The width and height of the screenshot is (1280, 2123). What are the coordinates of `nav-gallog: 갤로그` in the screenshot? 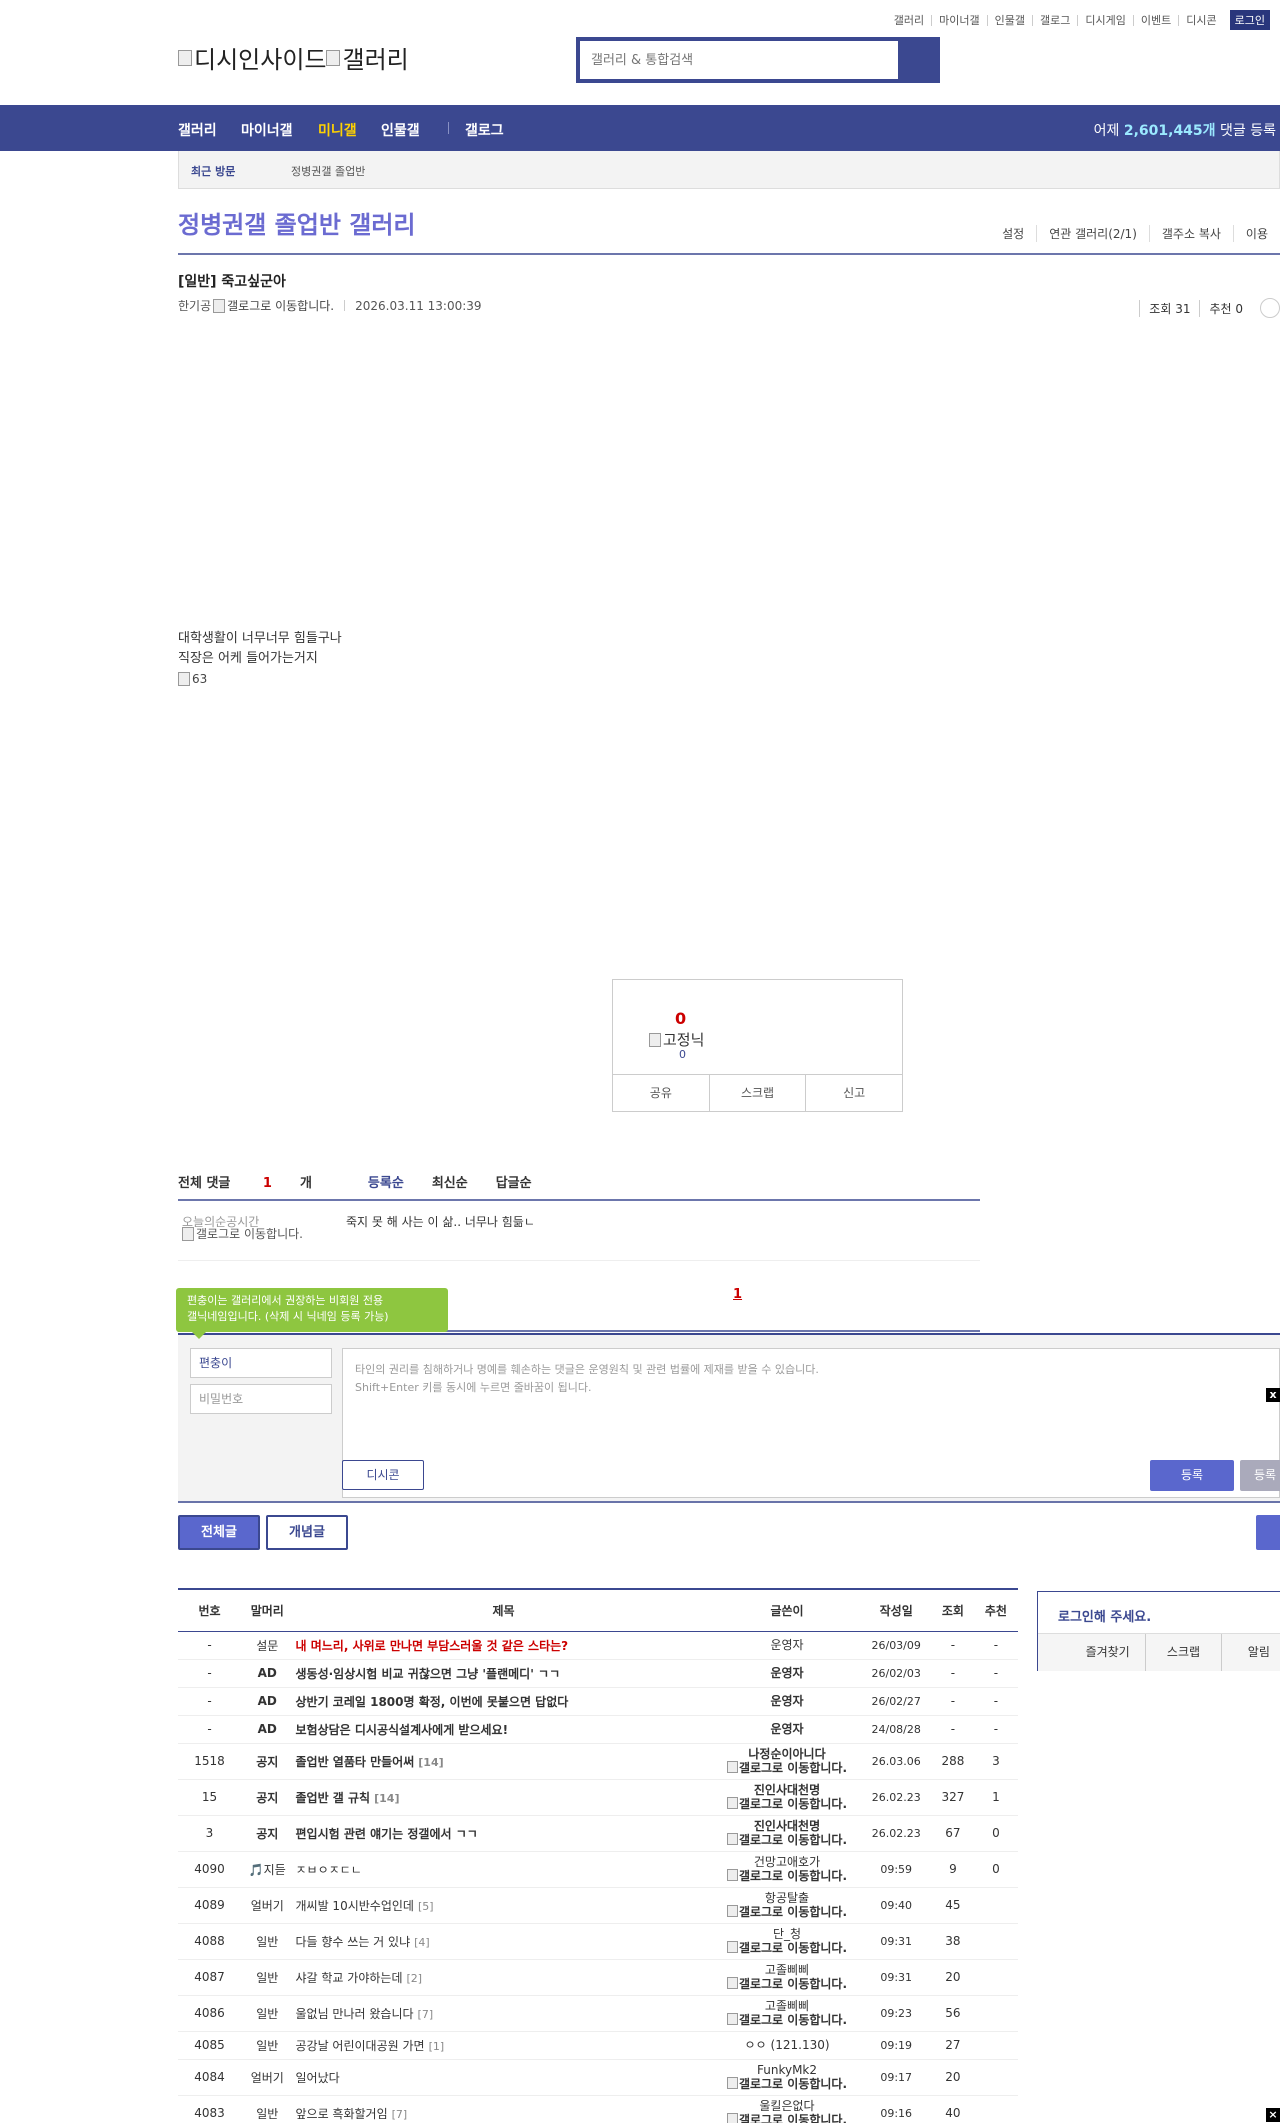 It's located at (484, 130).